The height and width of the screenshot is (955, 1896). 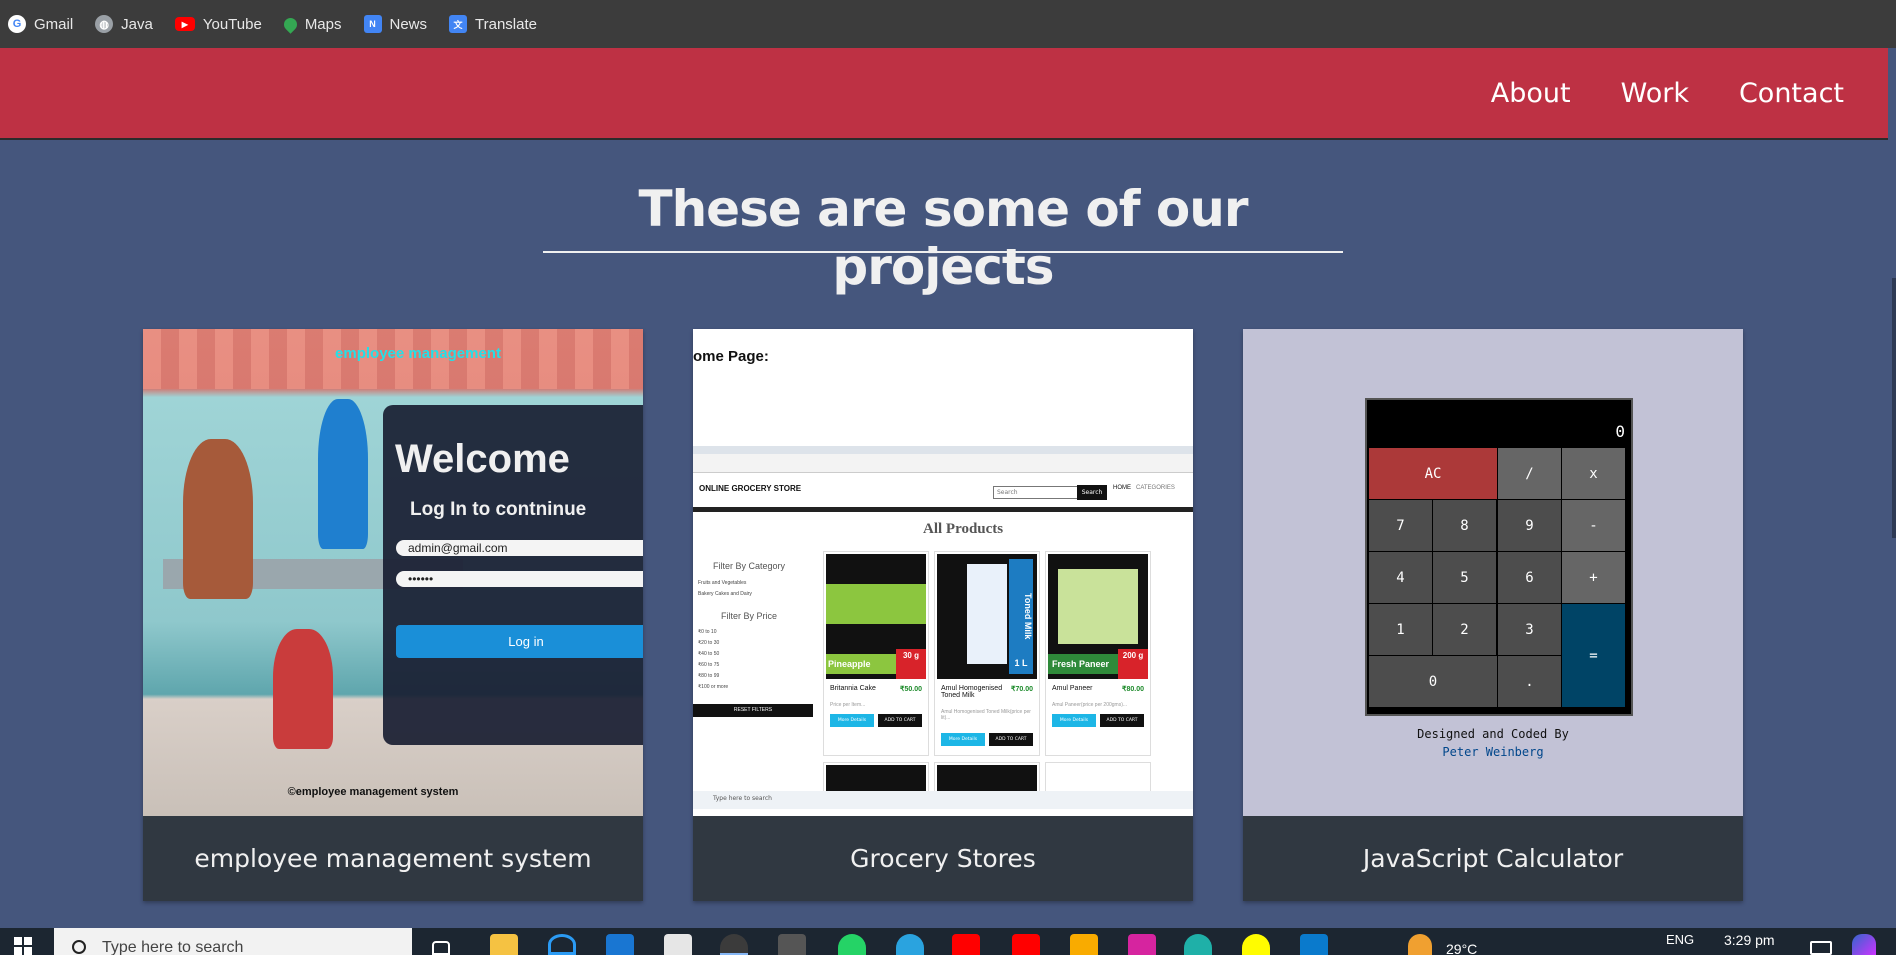 I want to click on browser-address-bar, so click(x=943, y=463).